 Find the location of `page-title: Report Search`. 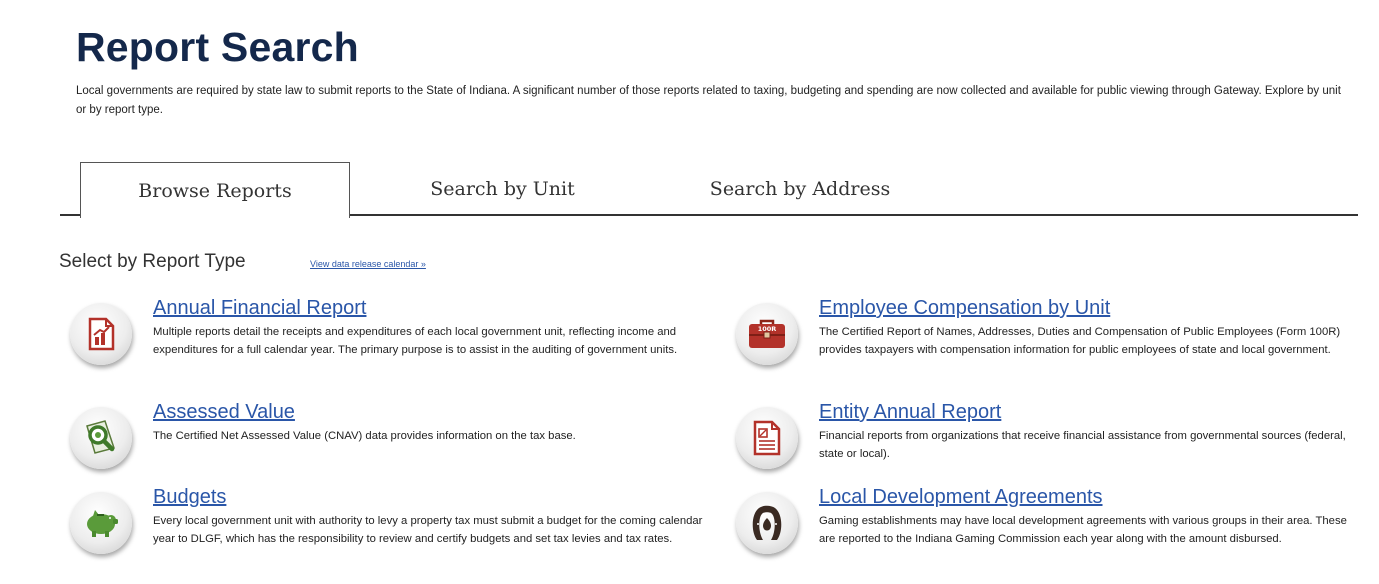

page-title: Report Search is located at coordinates (217, 47).